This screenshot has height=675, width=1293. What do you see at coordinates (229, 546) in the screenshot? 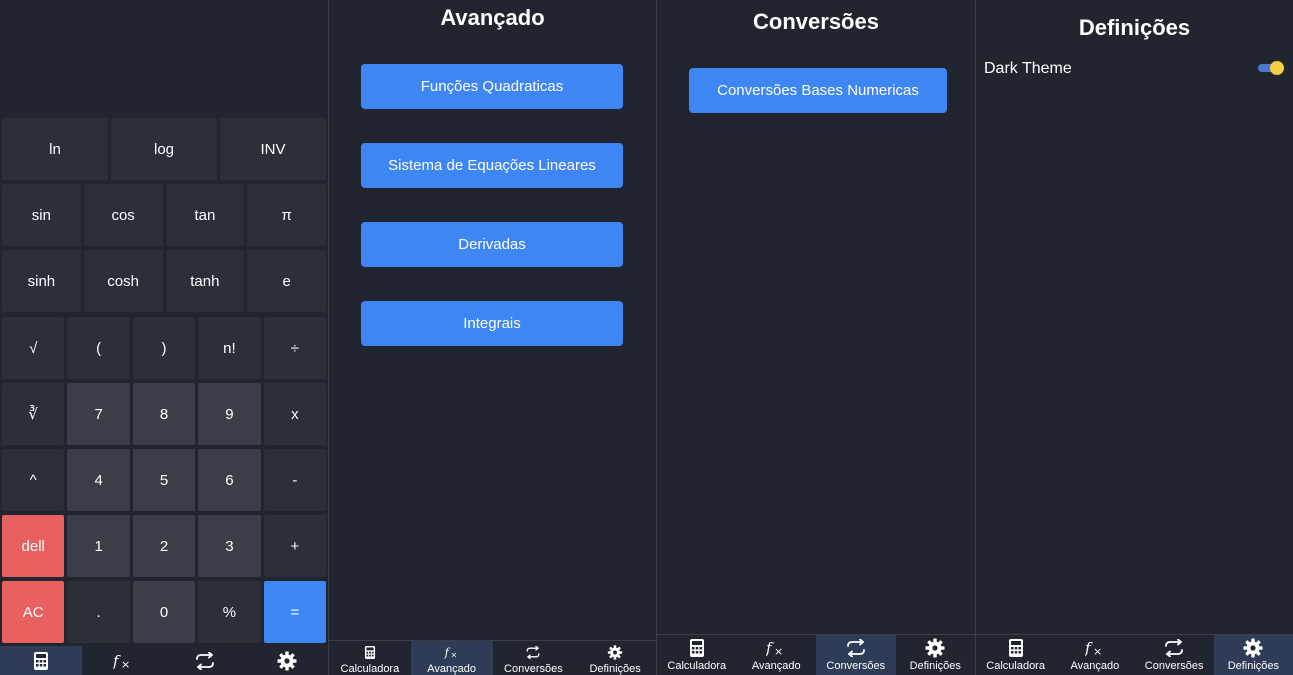
I see `key-3: 3` at bounding box center [229, 546].